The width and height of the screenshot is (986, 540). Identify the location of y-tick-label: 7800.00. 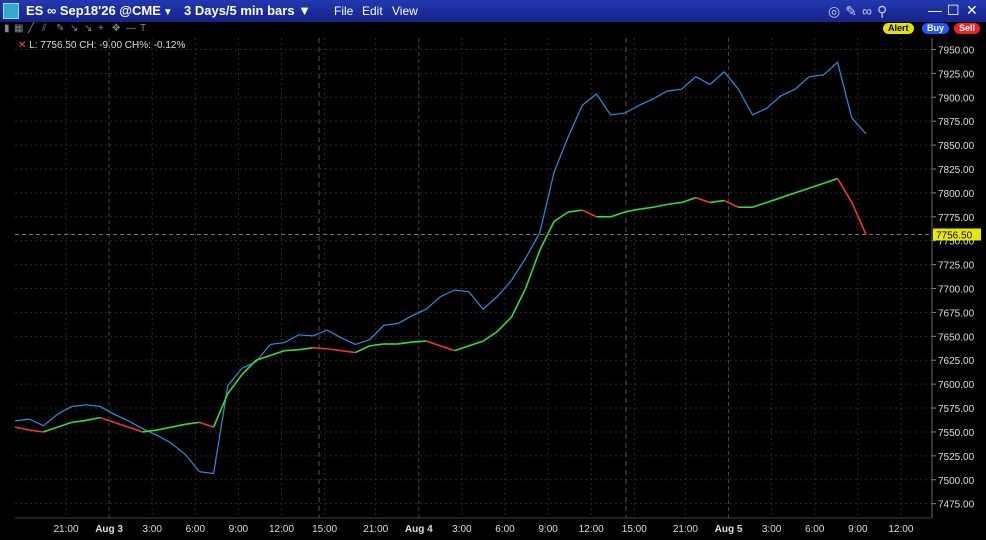
(956, 194).